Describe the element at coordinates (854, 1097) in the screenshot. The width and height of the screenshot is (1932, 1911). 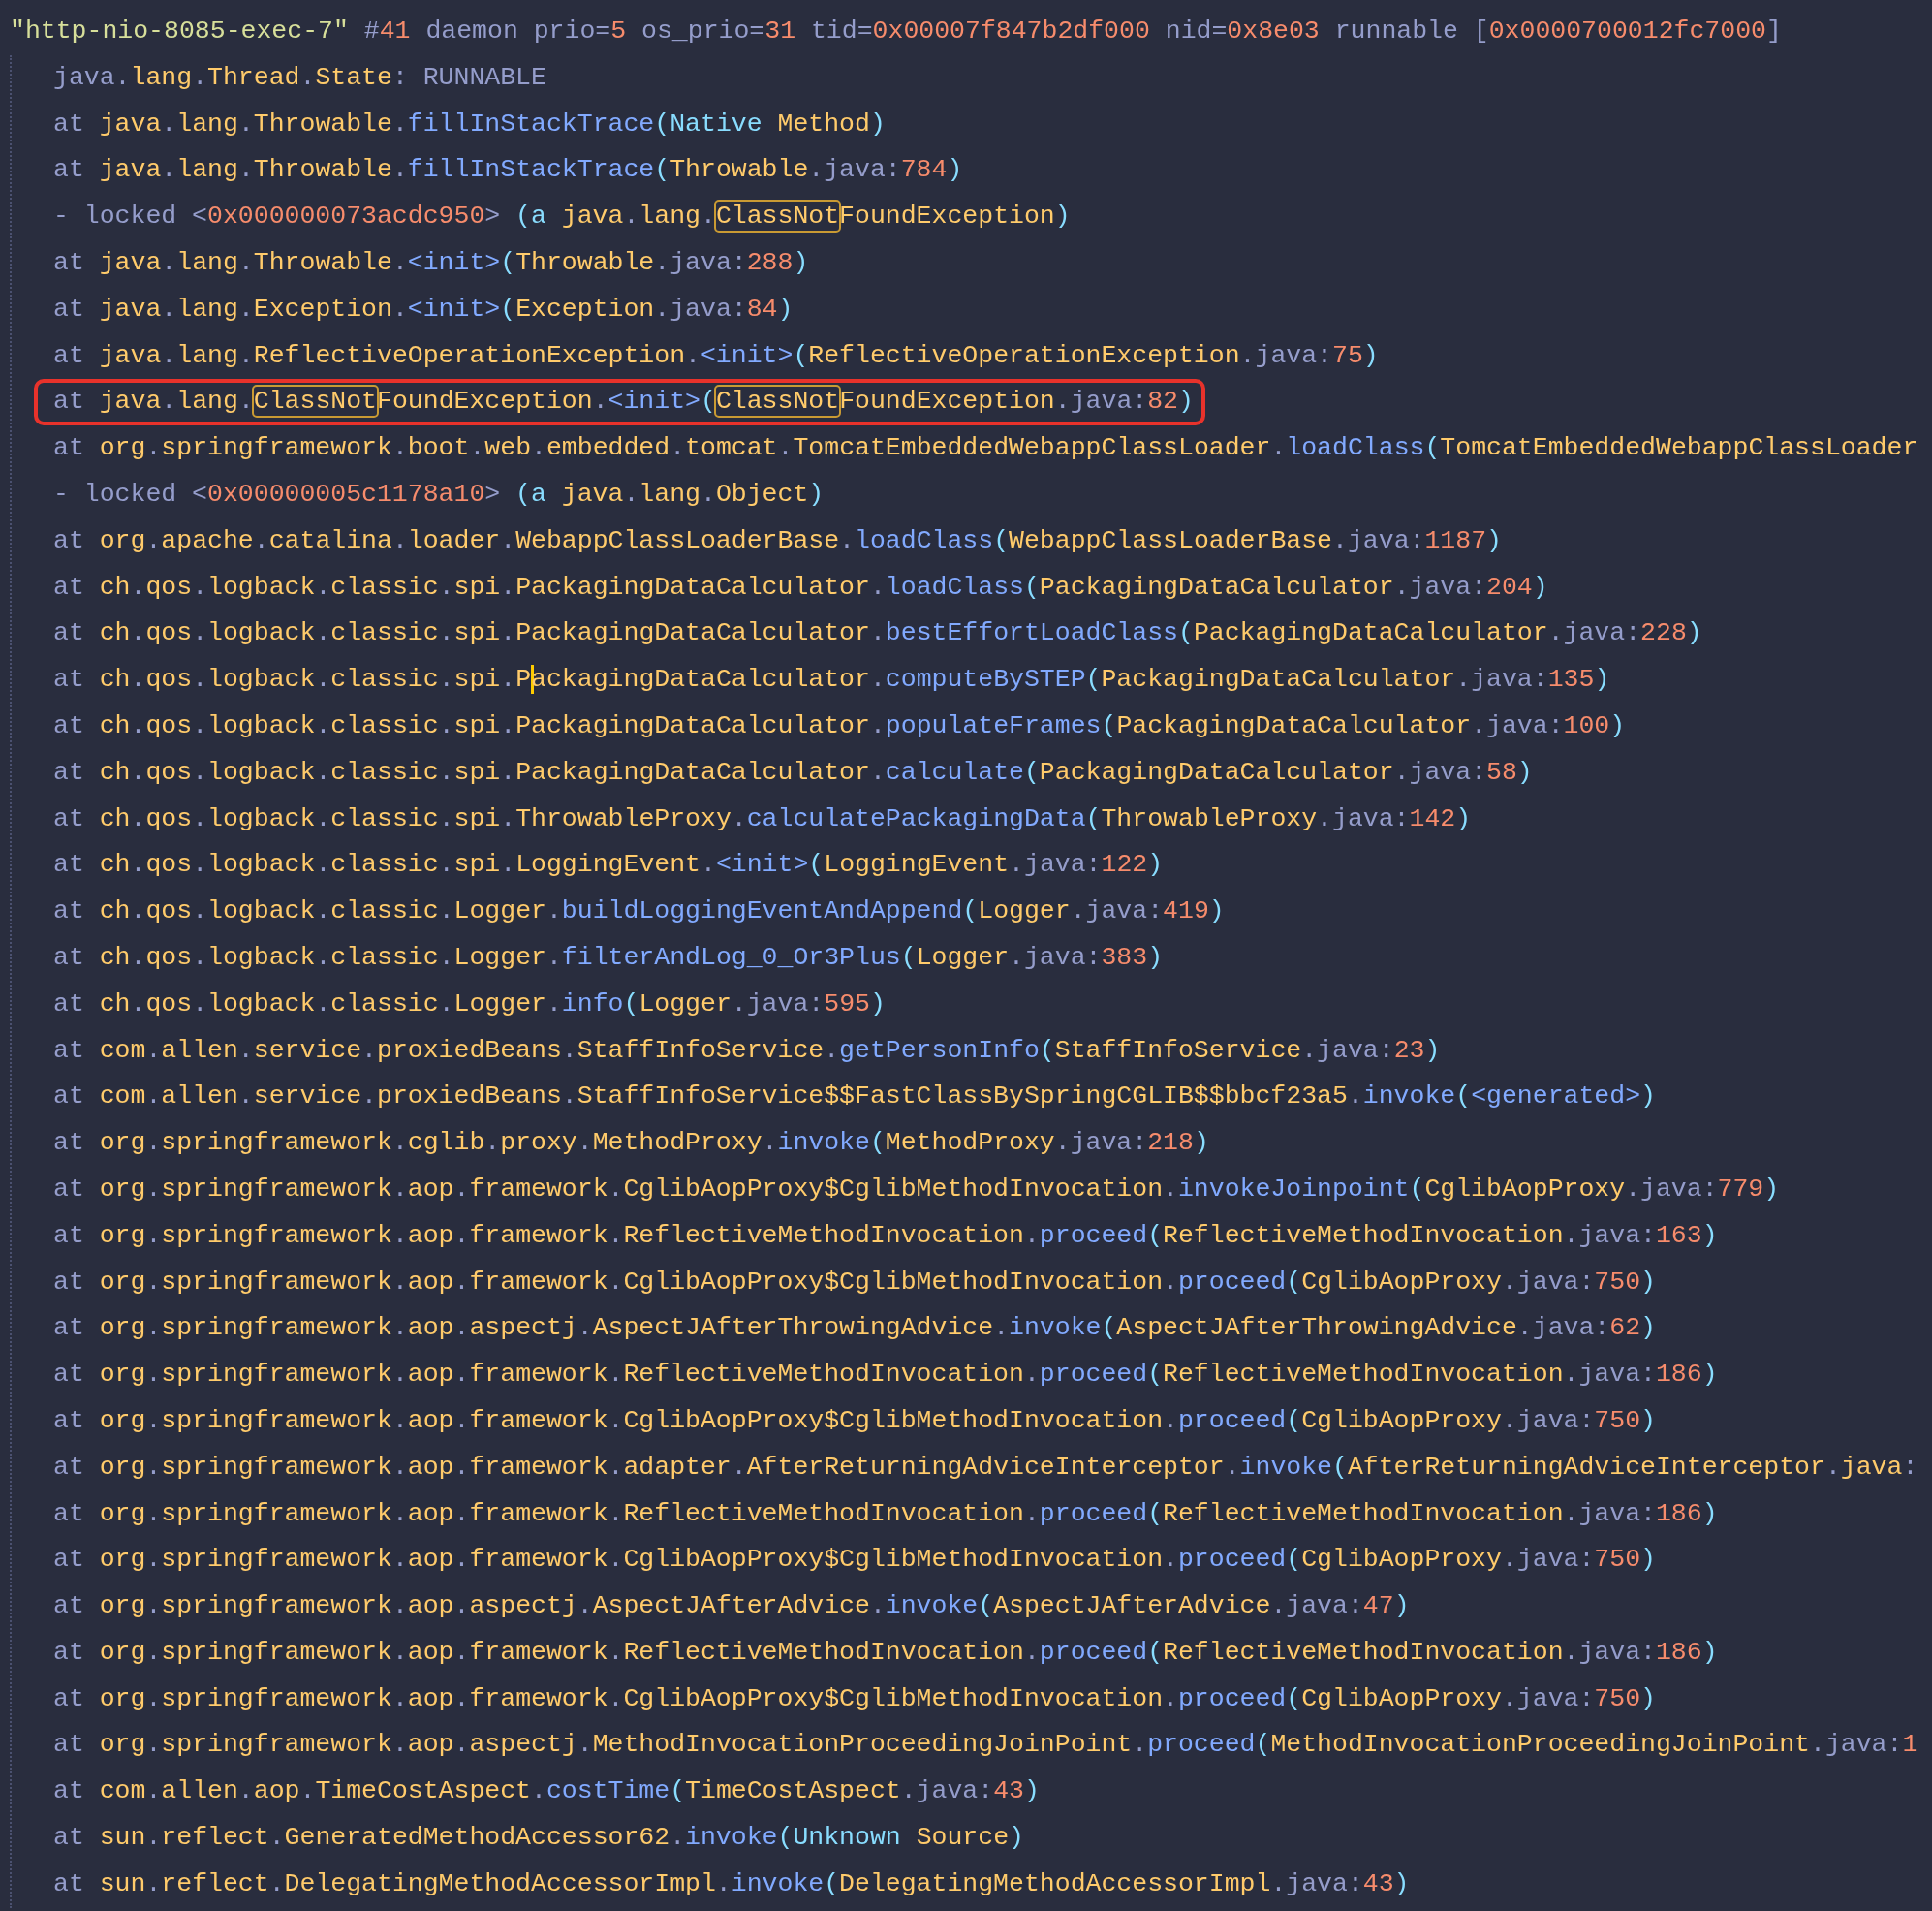
I see `stack-trace-line: at com.allen.service.proxiedBeans.StaffInfoService$$FastClassBySpringCGLIB$$bbcf23a5.invoke(<generated>)` at that location.